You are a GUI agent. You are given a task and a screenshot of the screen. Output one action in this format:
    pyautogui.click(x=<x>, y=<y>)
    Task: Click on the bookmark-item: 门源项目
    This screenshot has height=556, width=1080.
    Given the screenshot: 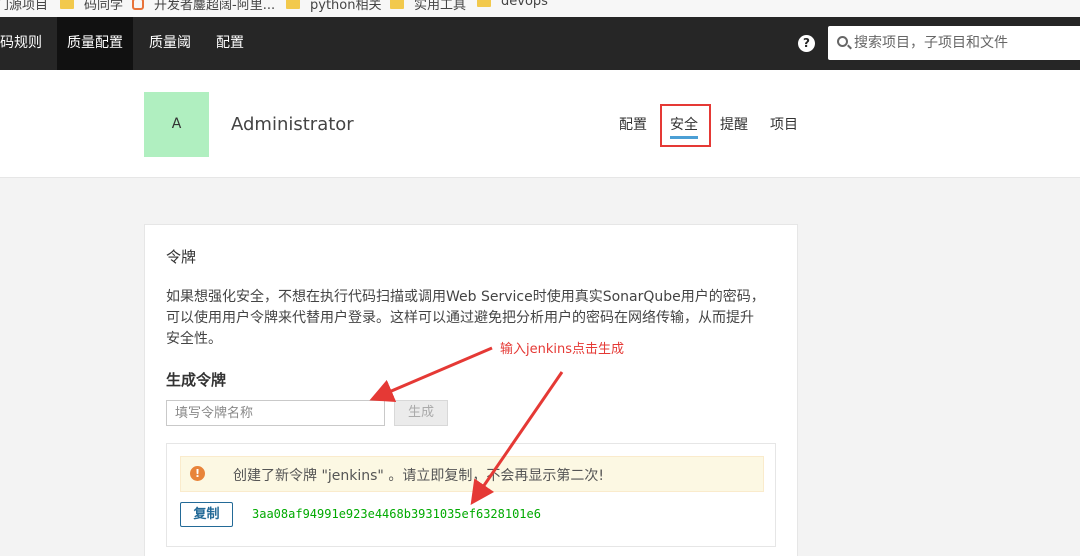 What is the action you would take?
    pyautogui.click(x=24, y=6)
    